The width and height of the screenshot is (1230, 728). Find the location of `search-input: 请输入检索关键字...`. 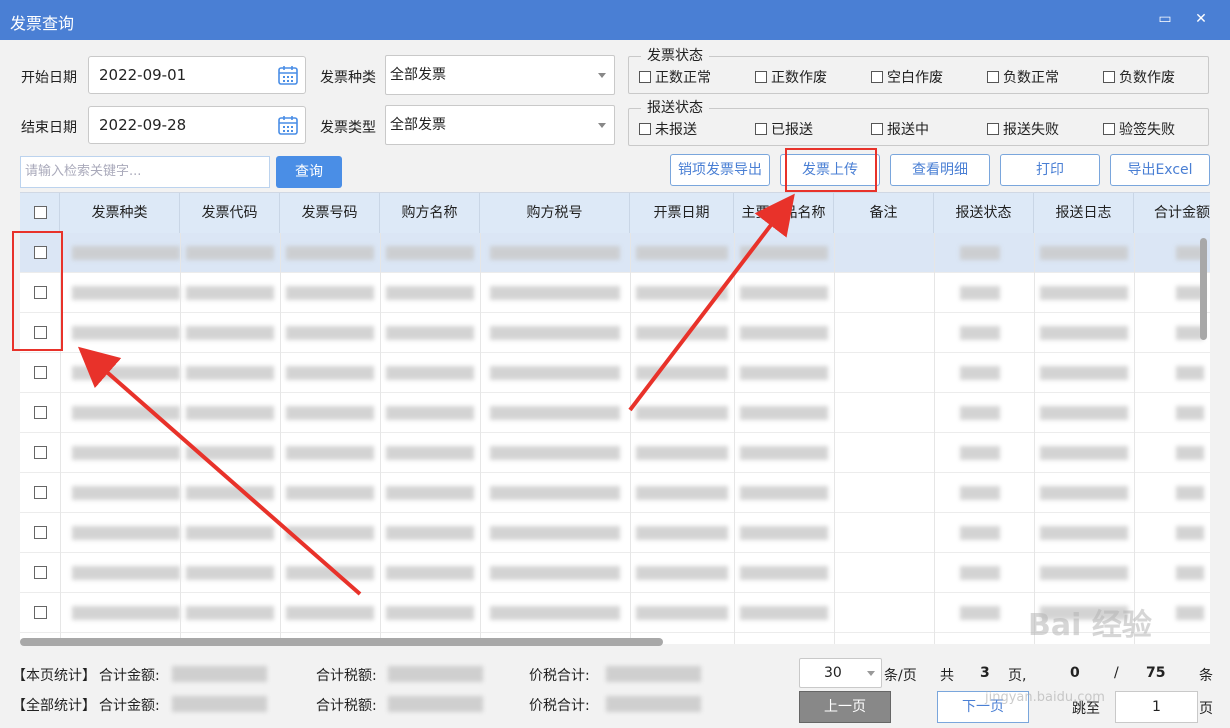

search-input: 请输入检索关键字... is located at coordinates (145, 172).